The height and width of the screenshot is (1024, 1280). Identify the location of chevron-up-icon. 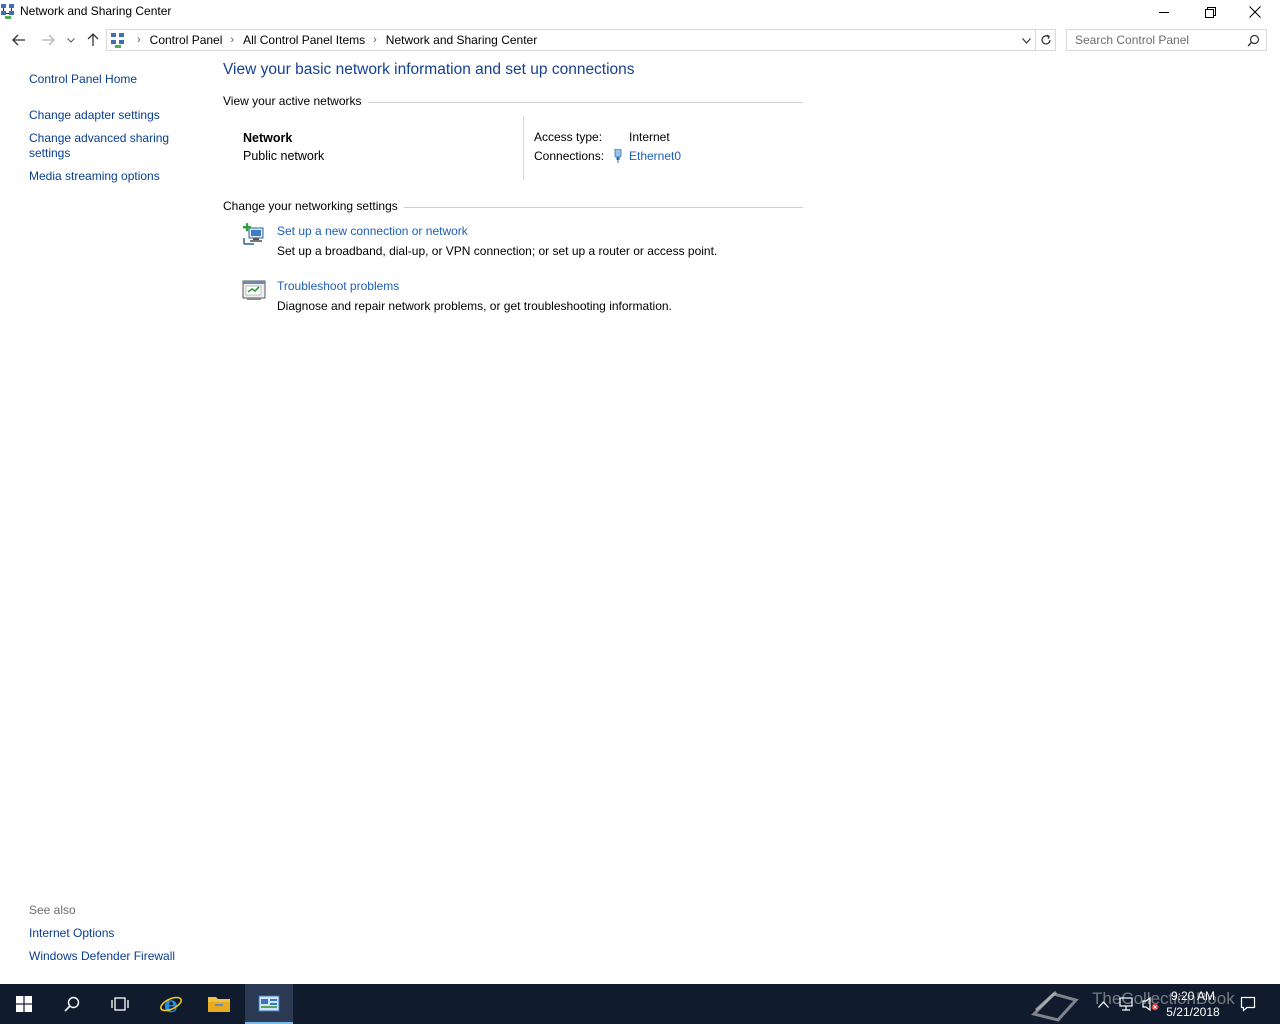
(1103, 1004).